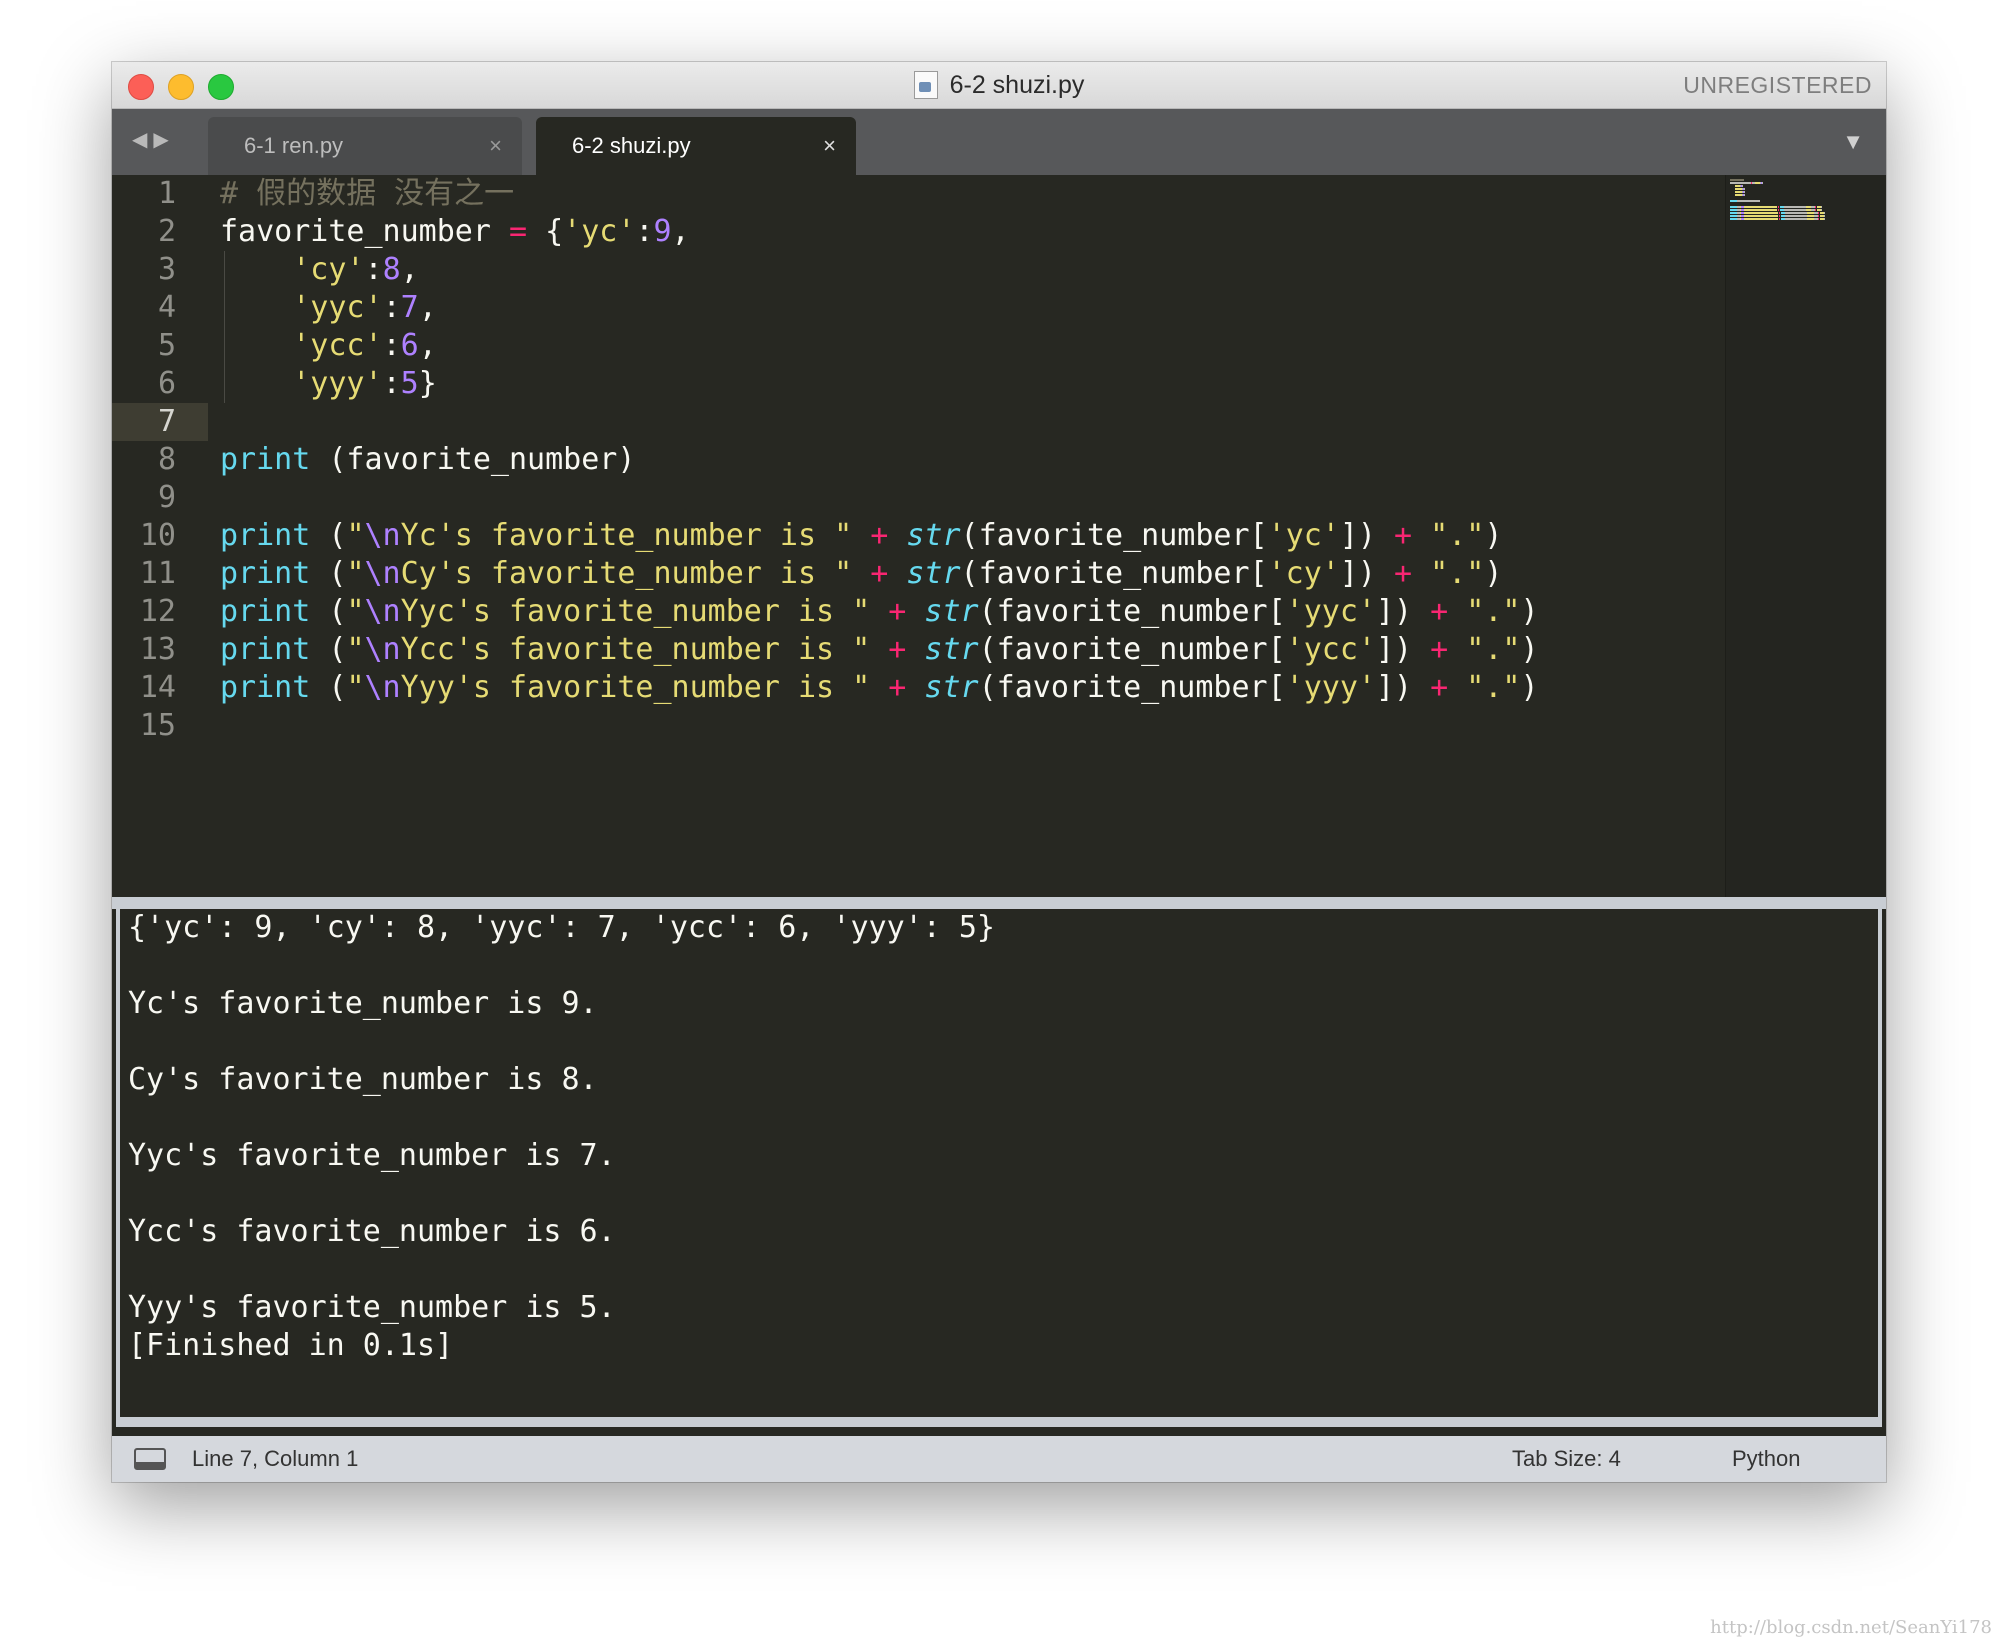 The height and width of the screenshot is (1644, 1998). Describe the element at coordinates (365, 146) in the screenshot. I see `tab-6-1-ren: 6-1 ren.py ×` at that location.